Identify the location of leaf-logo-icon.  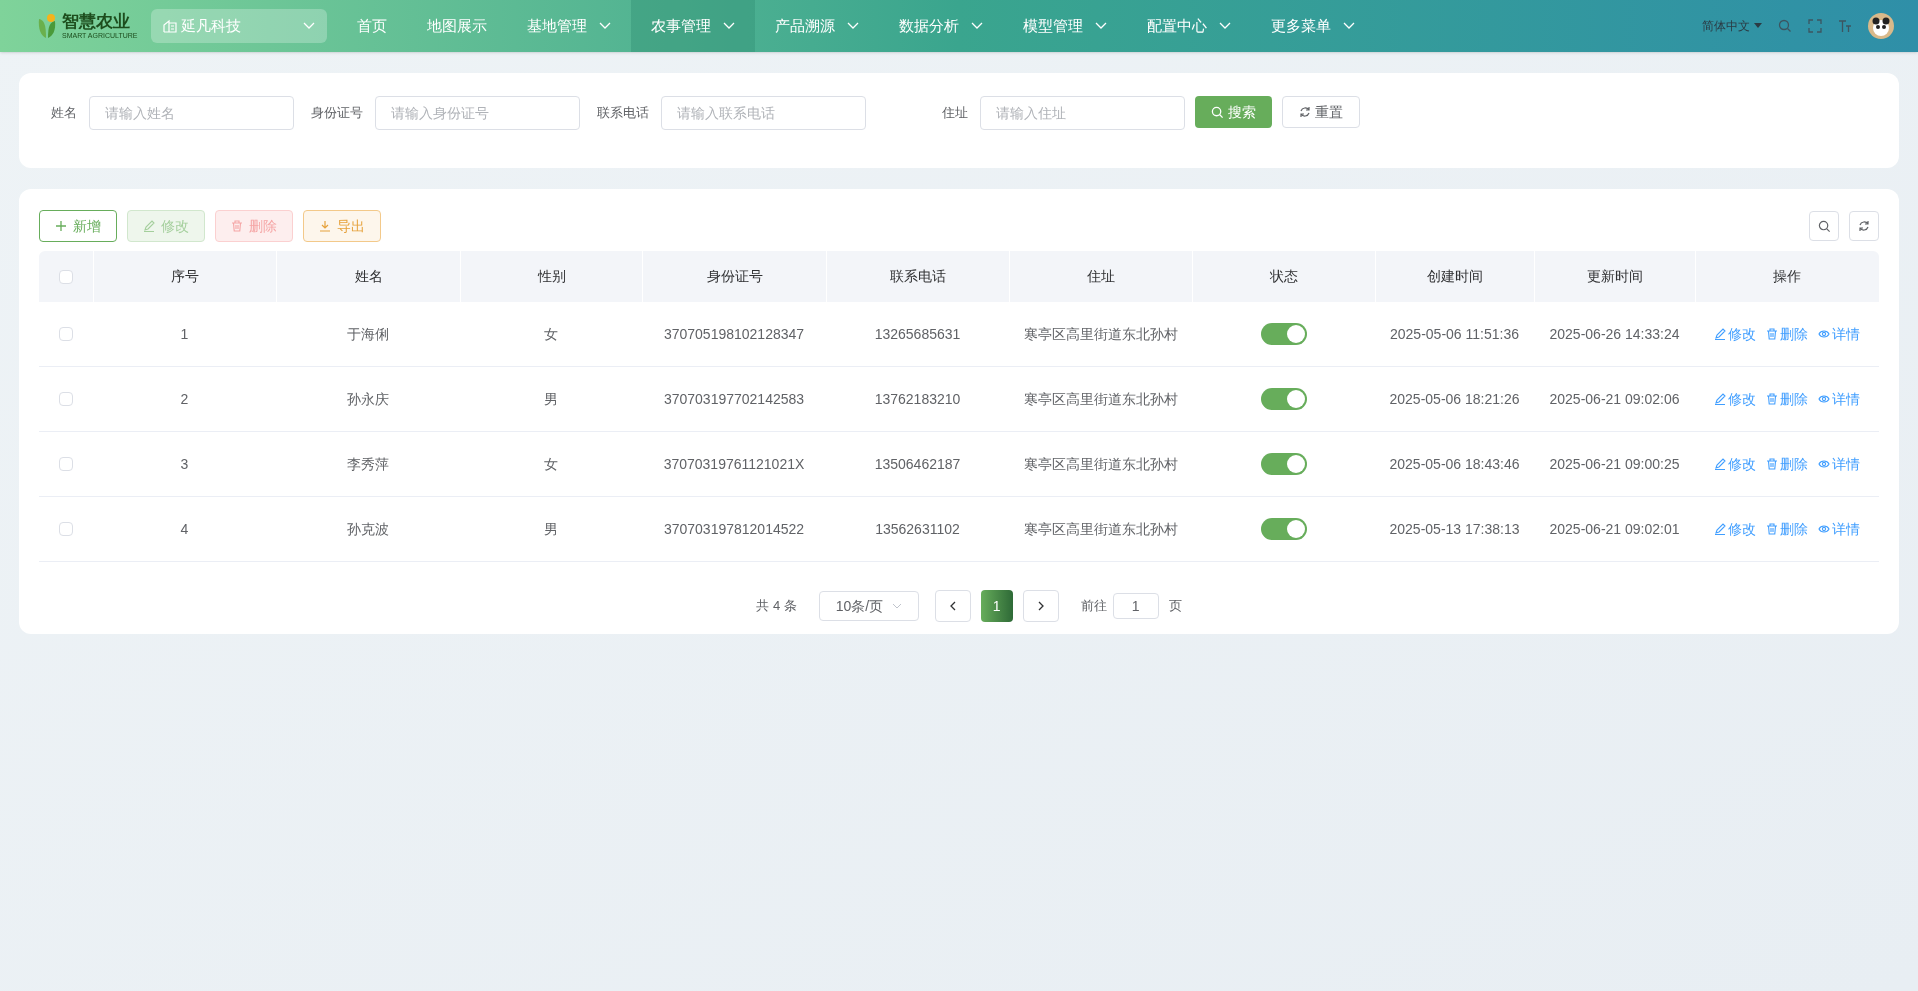
(47, 26).